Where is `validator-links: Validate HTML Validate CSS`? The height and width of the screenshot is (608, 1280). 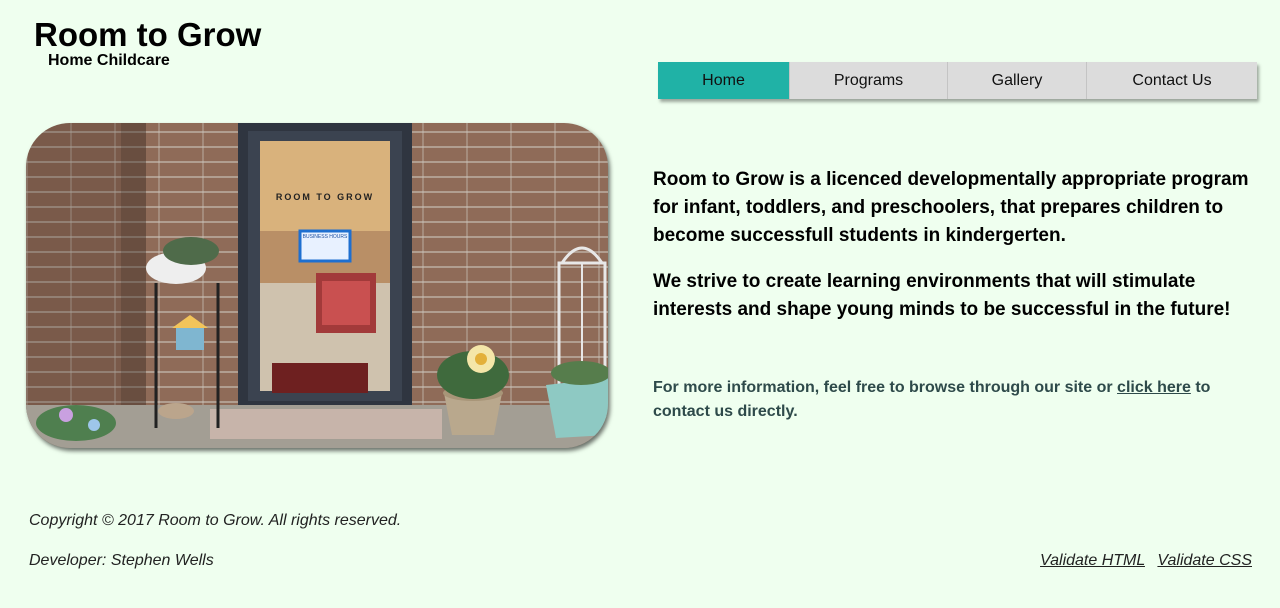 validator-links: Validate HTML Validate CSS is located at coordinates (1142, 561).